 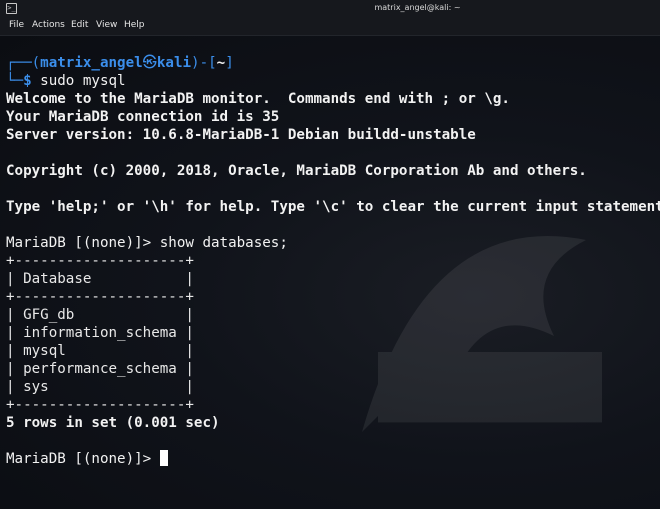 I want to click on result-line: 5 rows in set (0.001 sec), so click(x=113, y=423).